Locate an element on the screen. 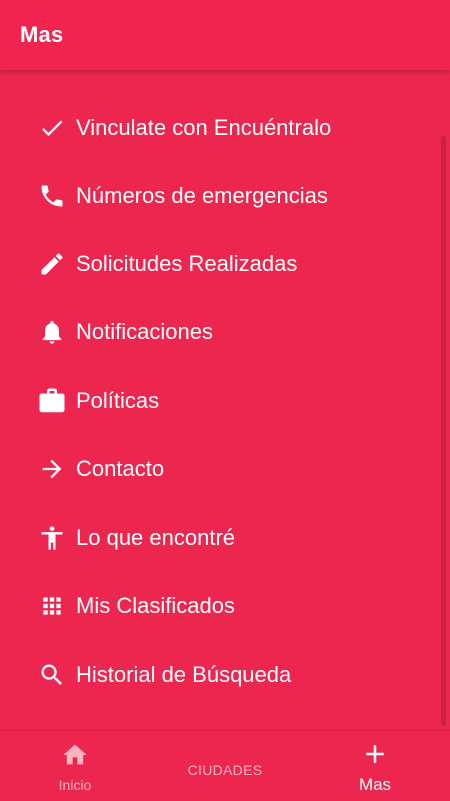 This screenshot has height=801, width=450. menu-item-label: Mis Clasificados is located at coordinates (155, 605).